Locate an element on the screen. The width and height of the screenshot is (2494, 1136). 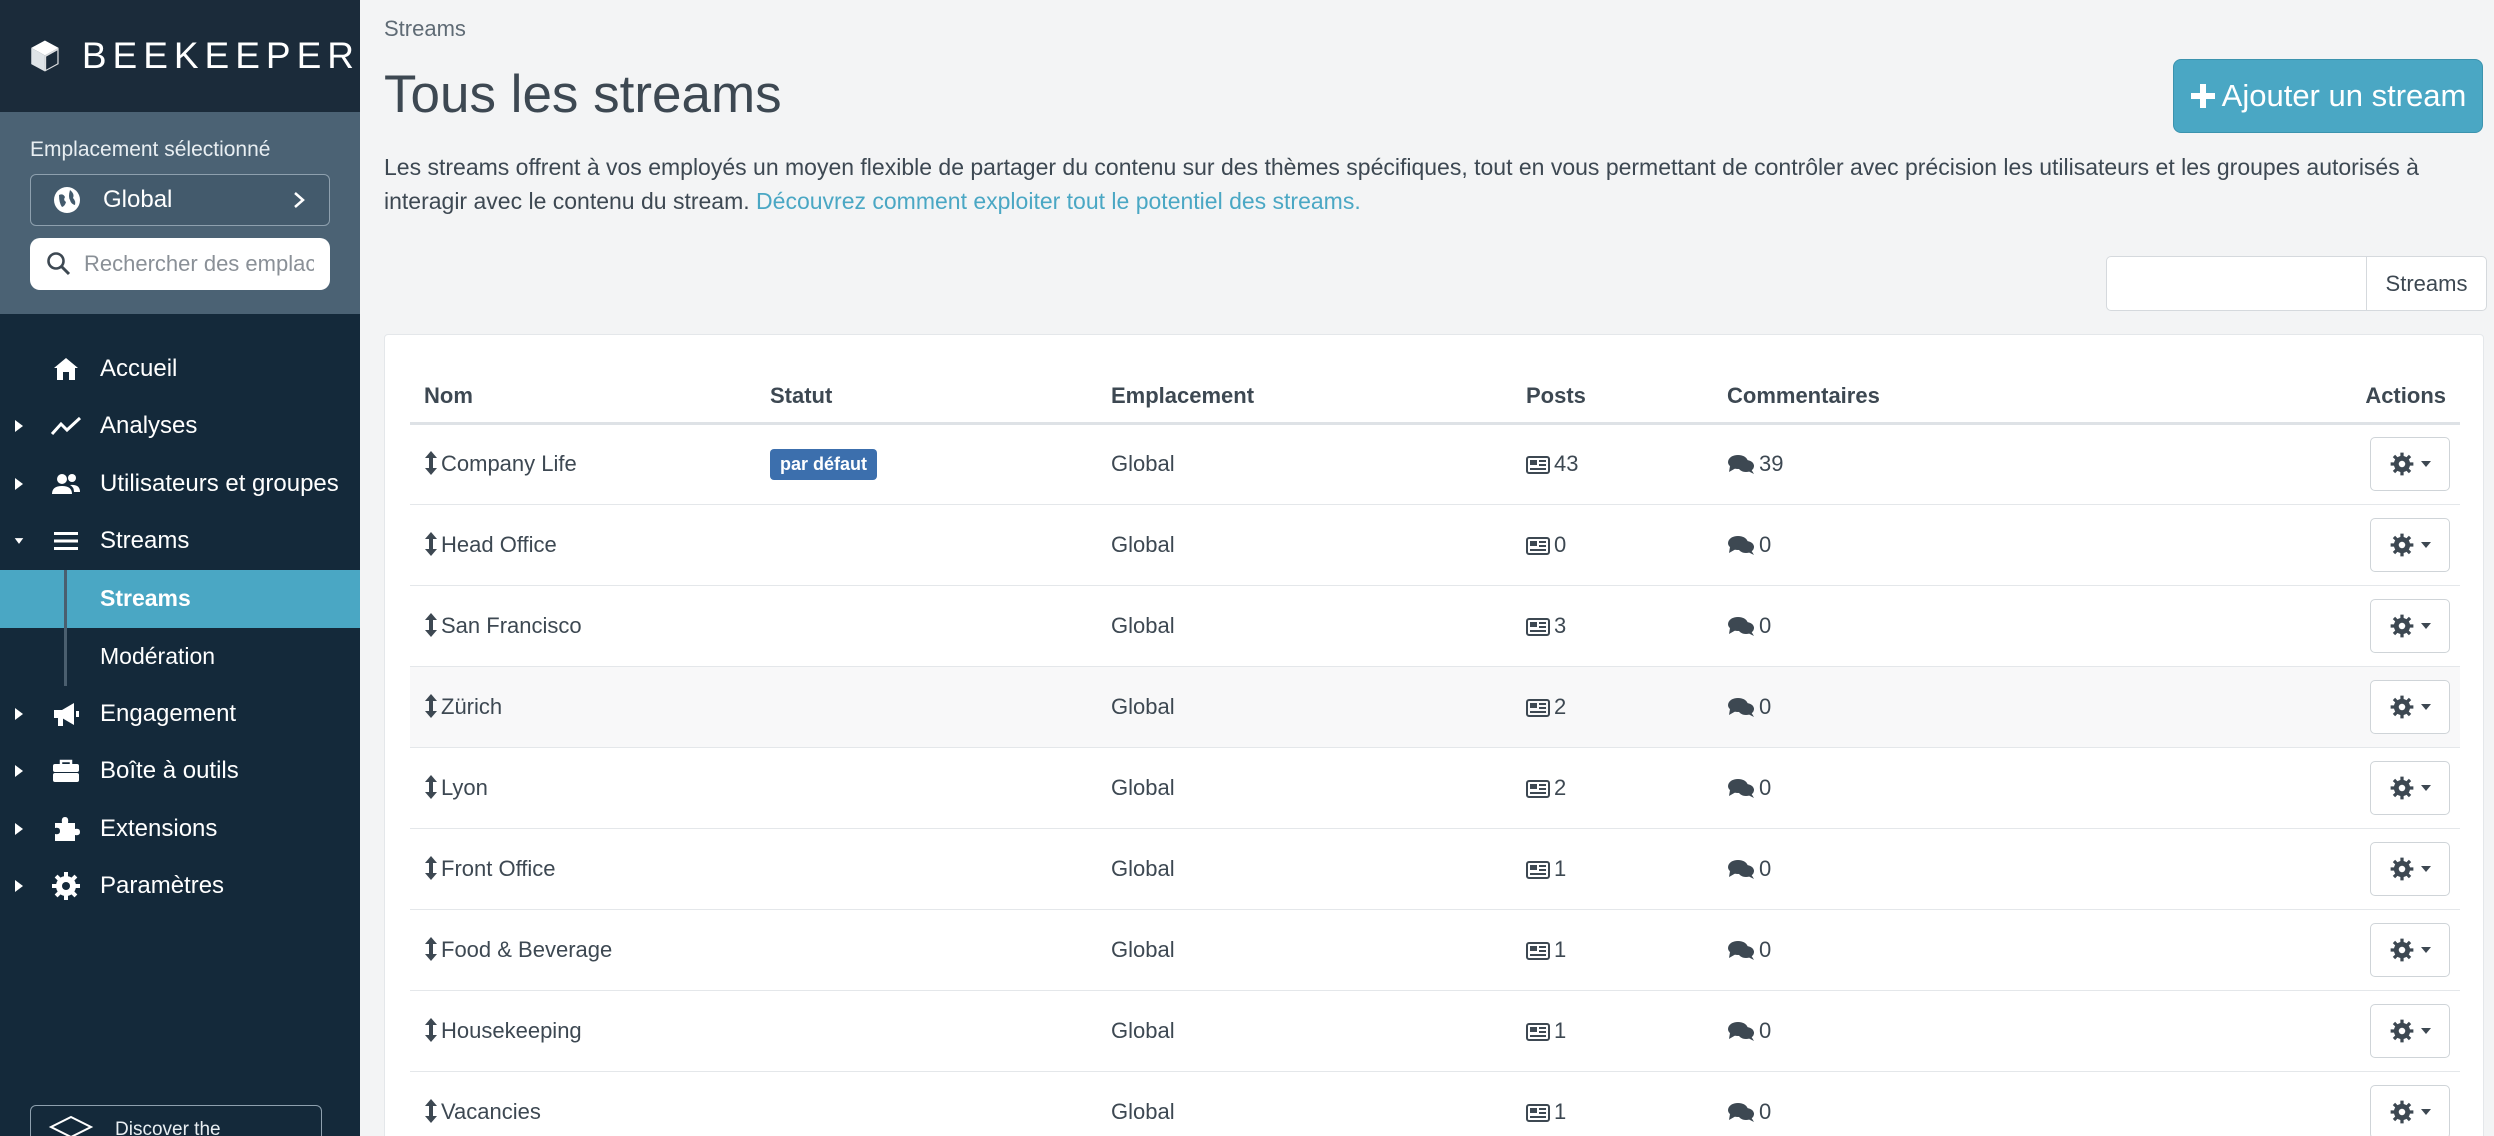
posts-count: 43 is located at coordinates (1566, 463).